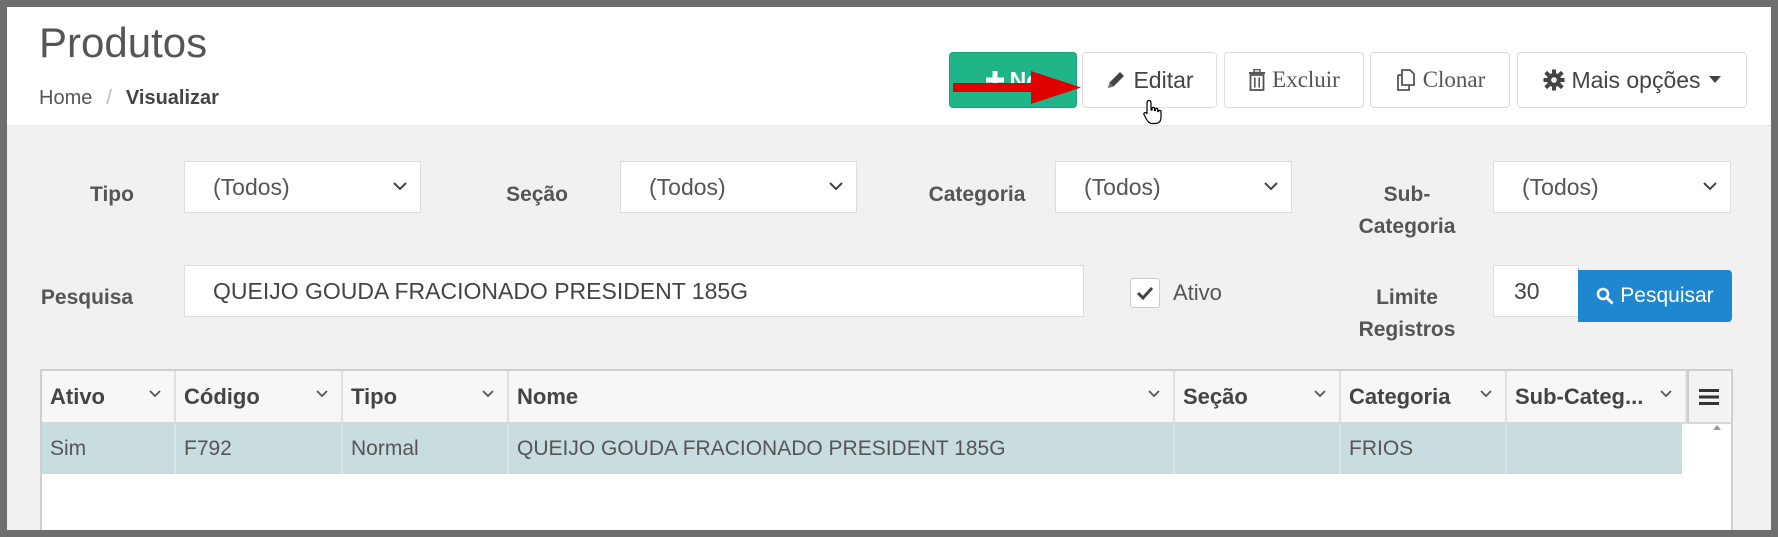 The height and width of the screenshot is (537, 1778). What do you see at coordinates (738, 187) in the screenshot?
I see `secao-select: (Todos)` at bounding box center [738, 187].